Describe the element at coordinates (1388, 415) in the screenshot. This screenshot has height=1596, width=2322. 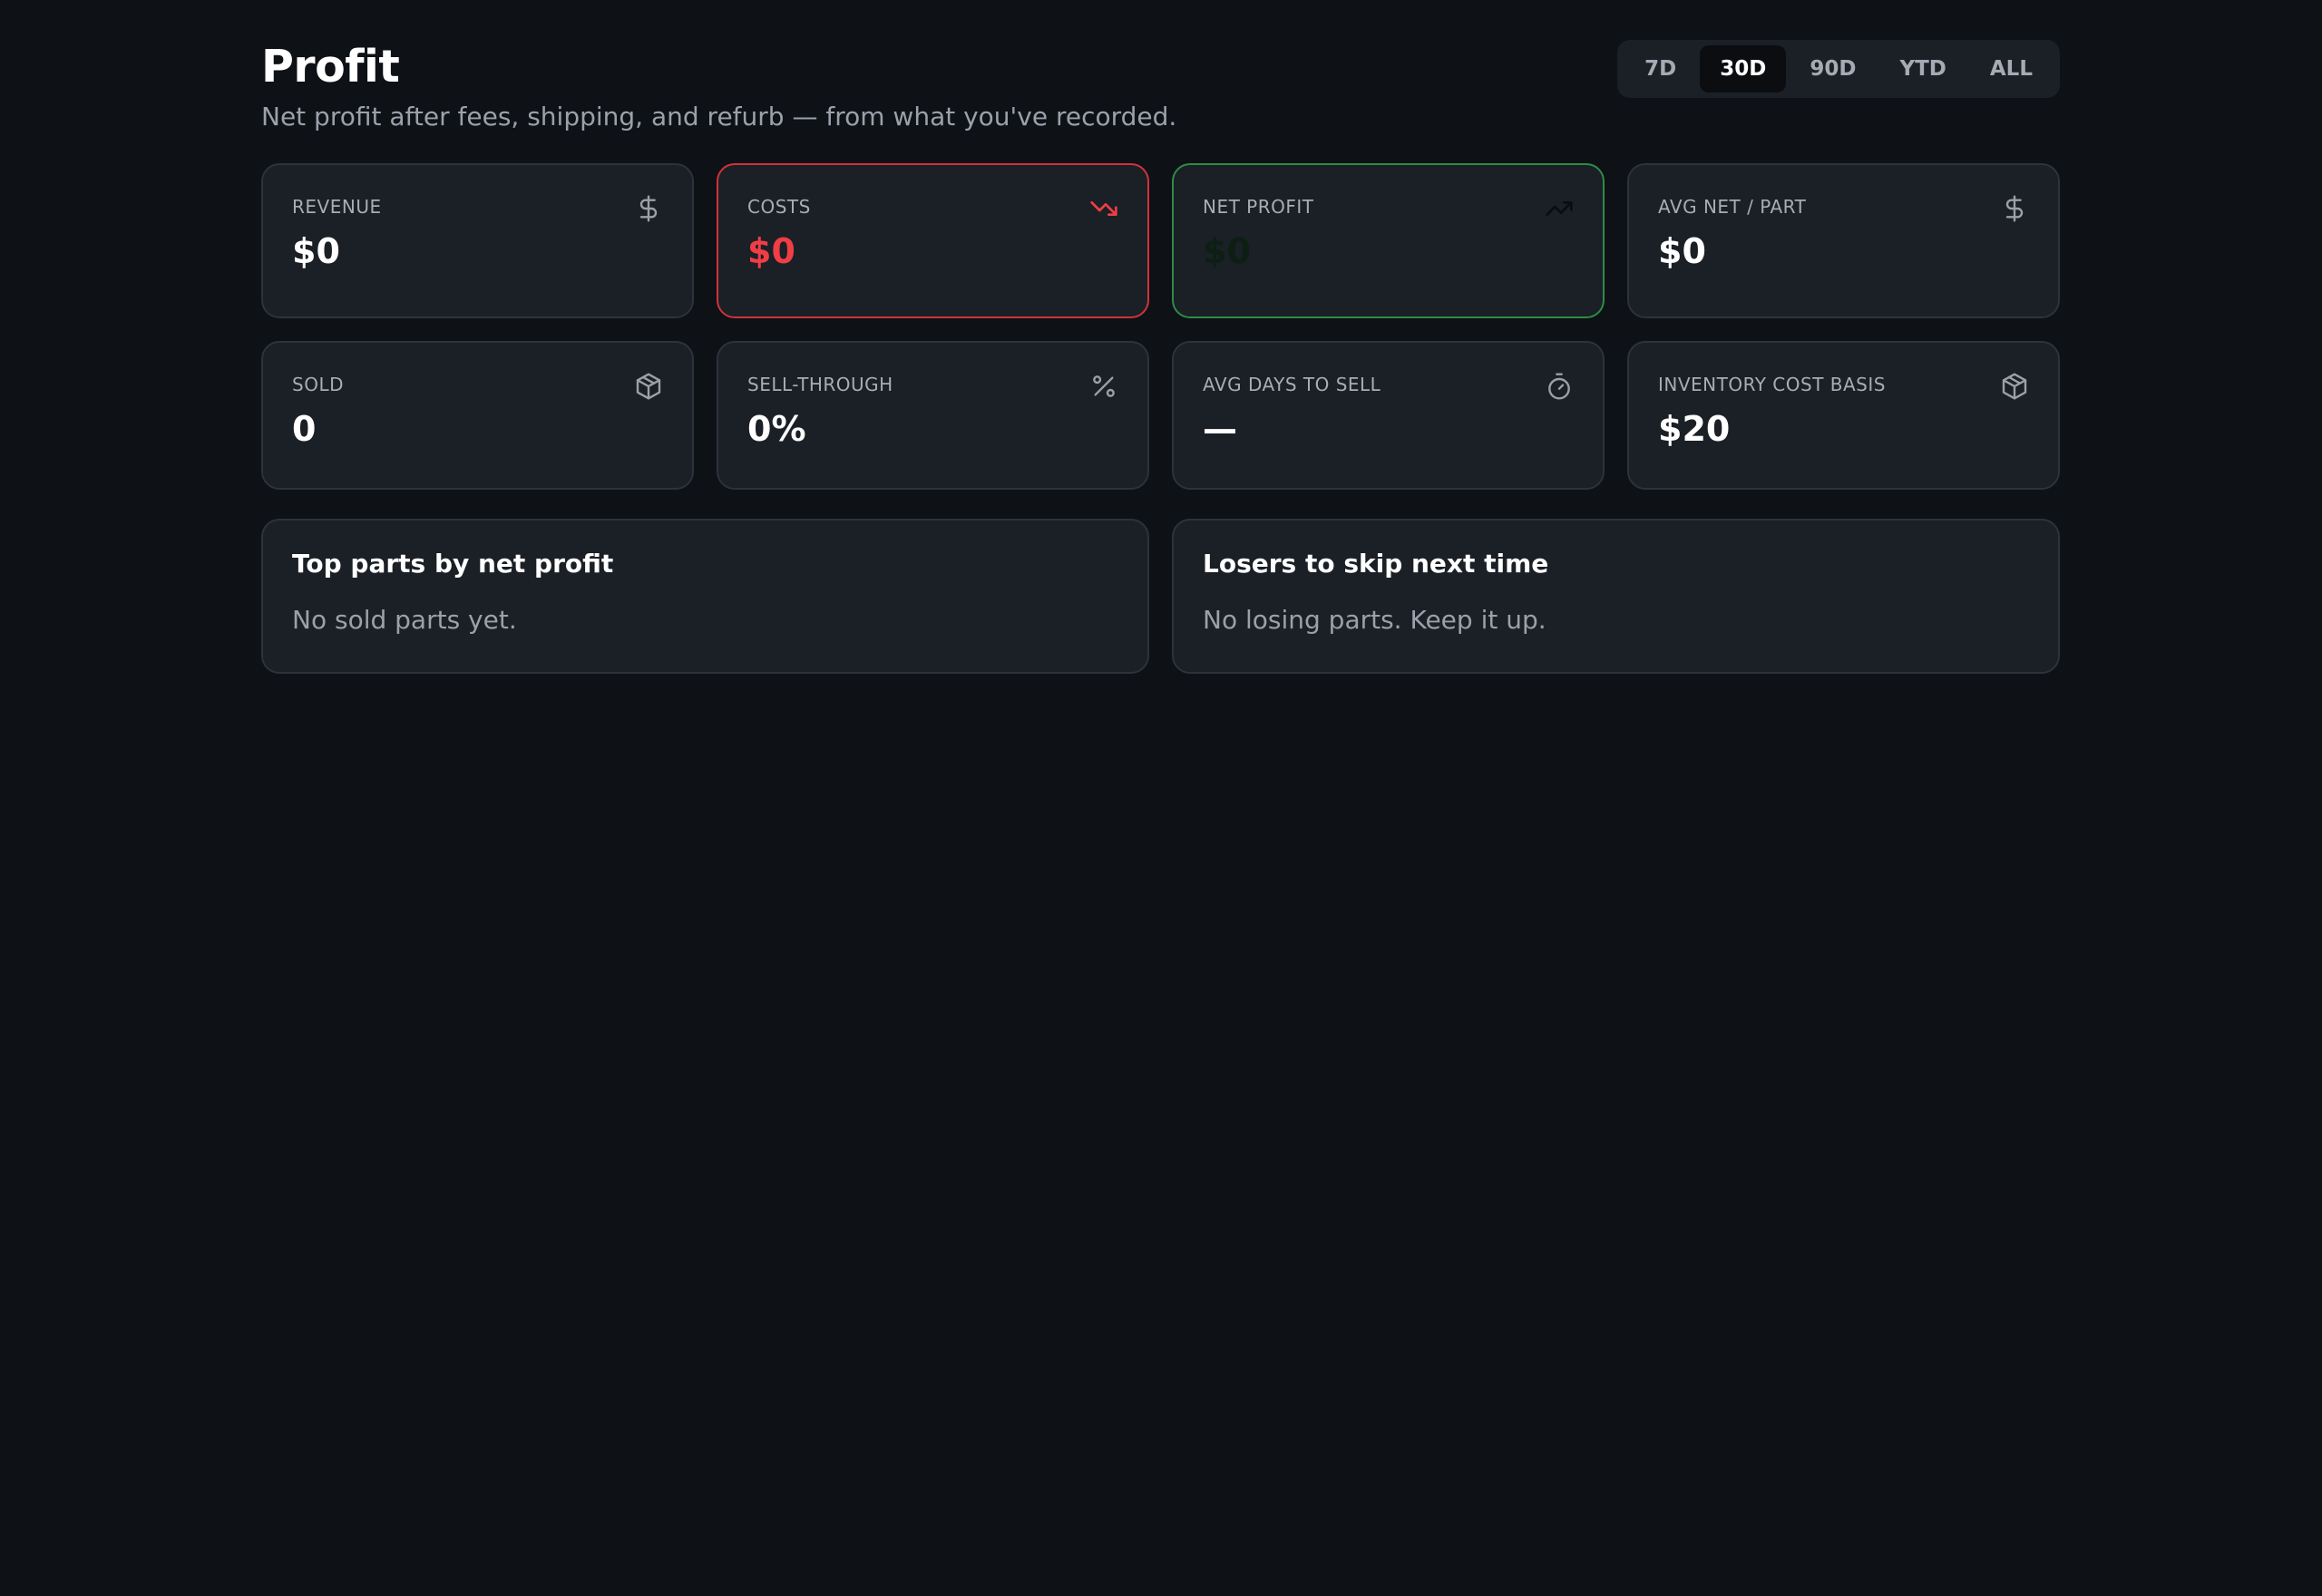
I see `stat-card-avg-days-to-sell: Avg days to sell —` at that location.